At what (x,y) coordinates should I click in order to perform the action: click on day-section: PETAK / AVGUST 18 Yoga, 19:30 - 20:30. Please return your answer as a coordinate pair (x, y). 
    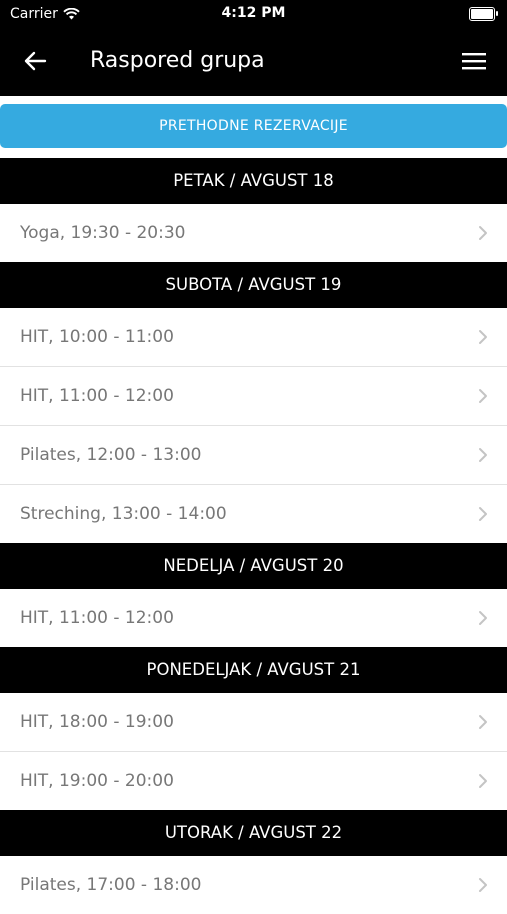
    Looking at the image, I should click on (253, 210).